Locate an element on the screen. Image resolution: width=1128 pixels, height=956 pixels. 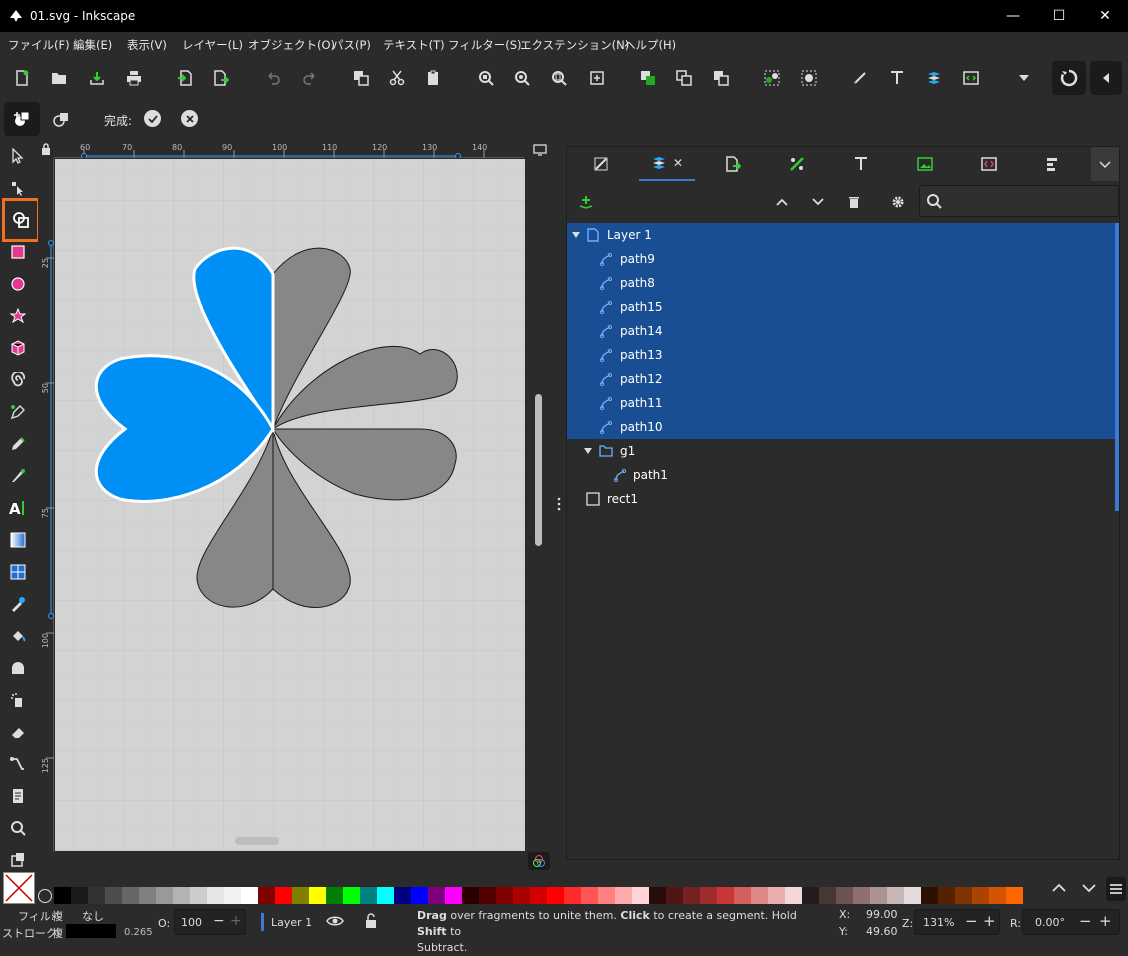
horizontal-ruler: 60 70 80 90 100 110 120 130 140 is located at coordinates (289, 150).